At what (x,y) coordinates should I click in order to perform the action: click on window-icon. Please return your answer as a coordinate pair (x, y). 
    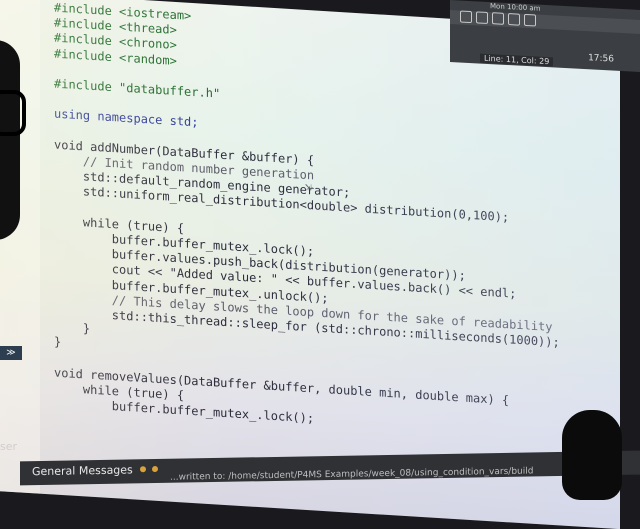
    Looking at the image, I should click on (466, 17).